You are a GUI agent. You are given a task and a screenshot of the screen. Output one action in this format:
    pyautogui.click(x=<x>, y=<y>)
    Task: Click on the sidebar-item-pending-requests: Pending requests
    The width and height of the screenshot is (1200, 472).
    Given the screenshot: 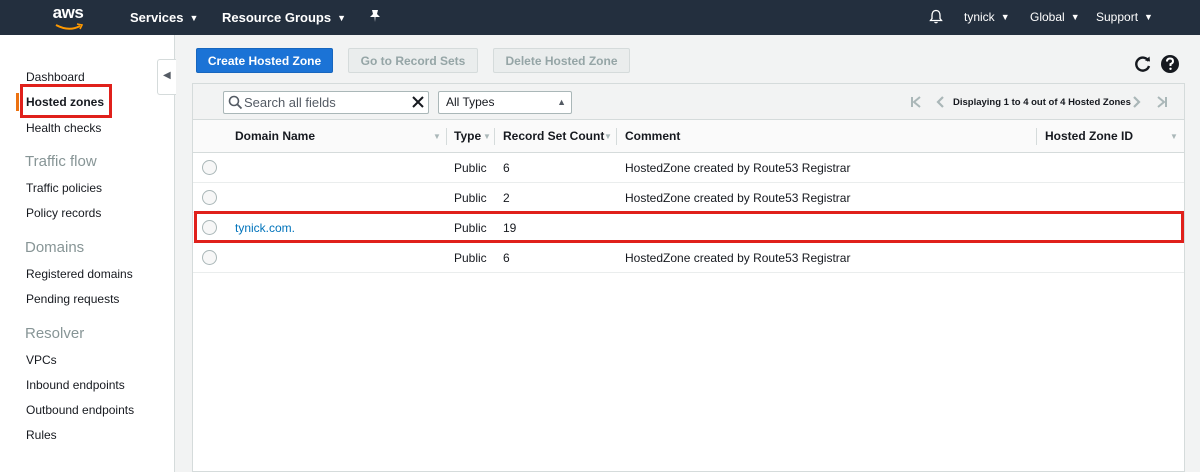 What is the action you would take?
    pyautogui.click(x=72, y=299)
    